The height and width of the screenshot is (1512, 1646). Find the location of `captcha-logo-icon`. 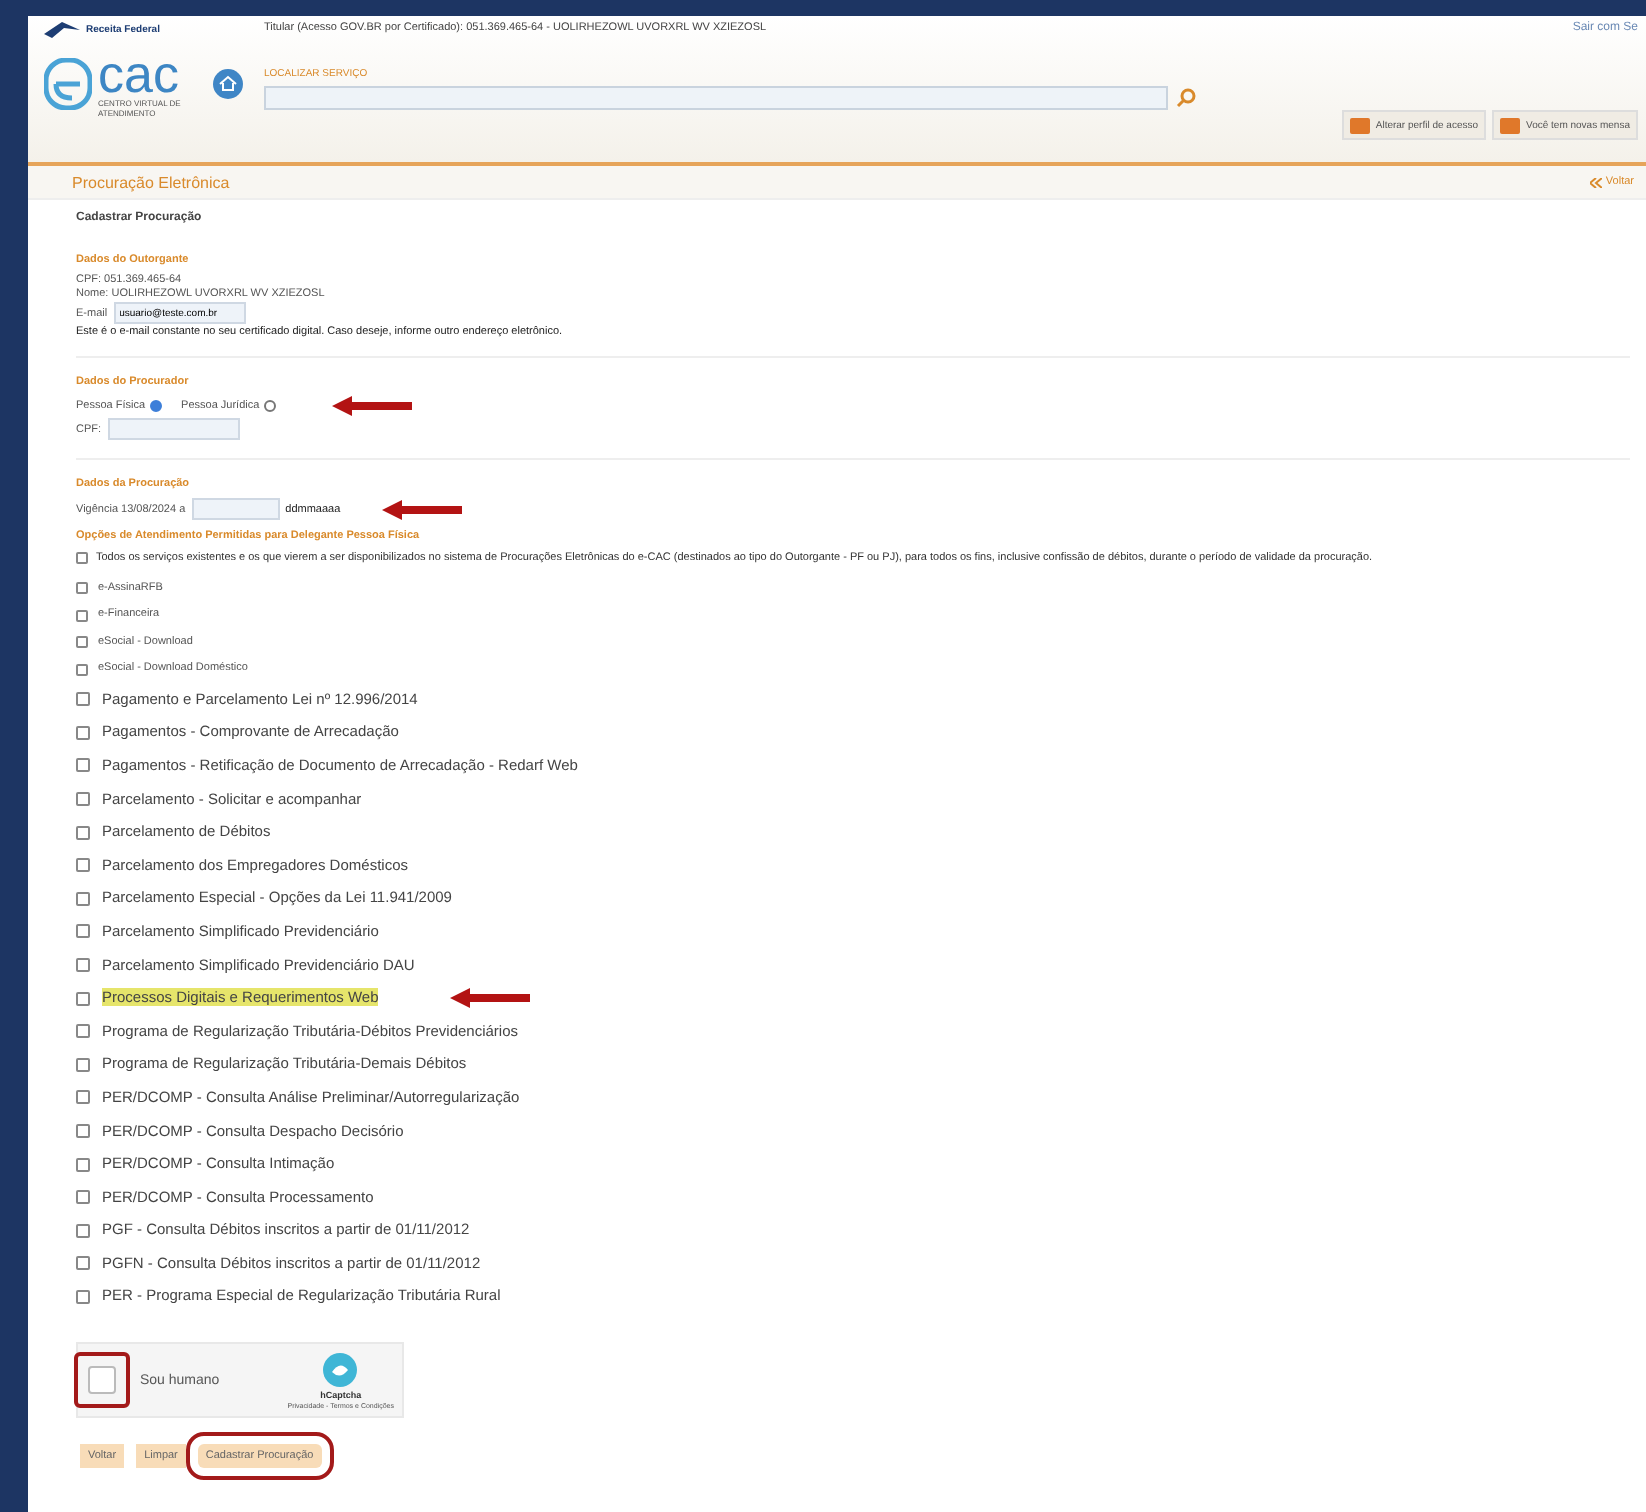

captcha-logo-icon is located at coordinates (340, 1369).